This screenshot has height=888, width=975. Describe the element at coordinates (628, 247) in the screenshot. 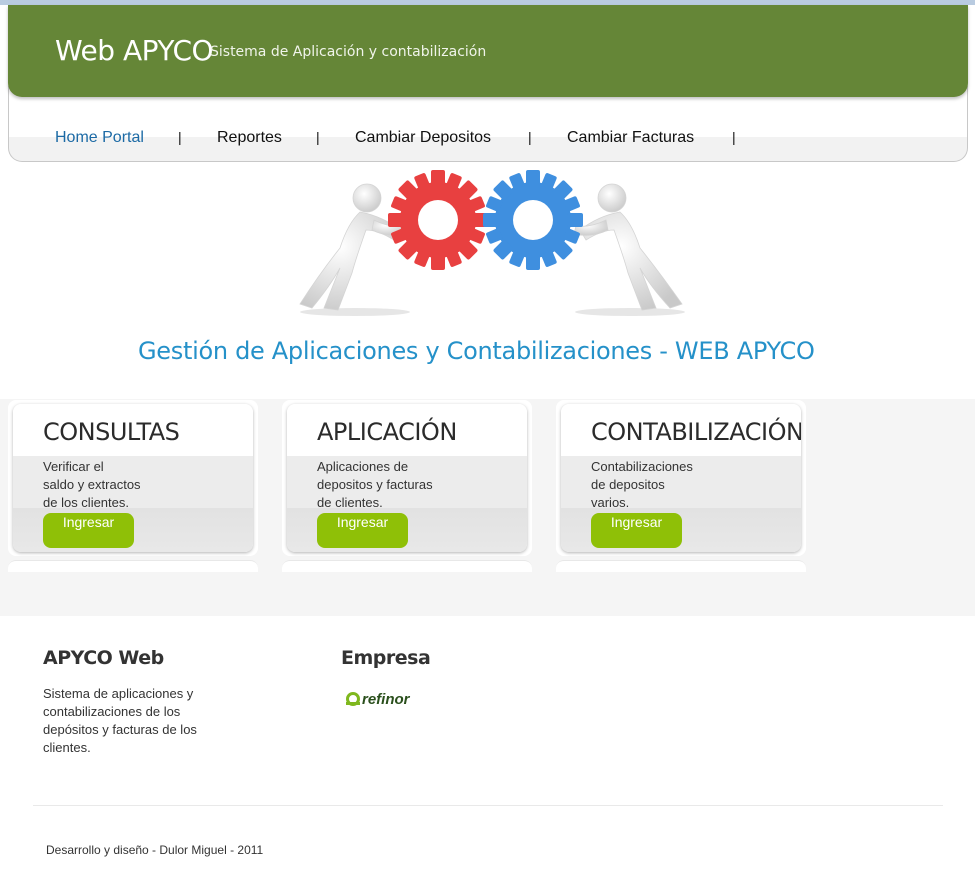

I see `right-figure-icon` at that location.